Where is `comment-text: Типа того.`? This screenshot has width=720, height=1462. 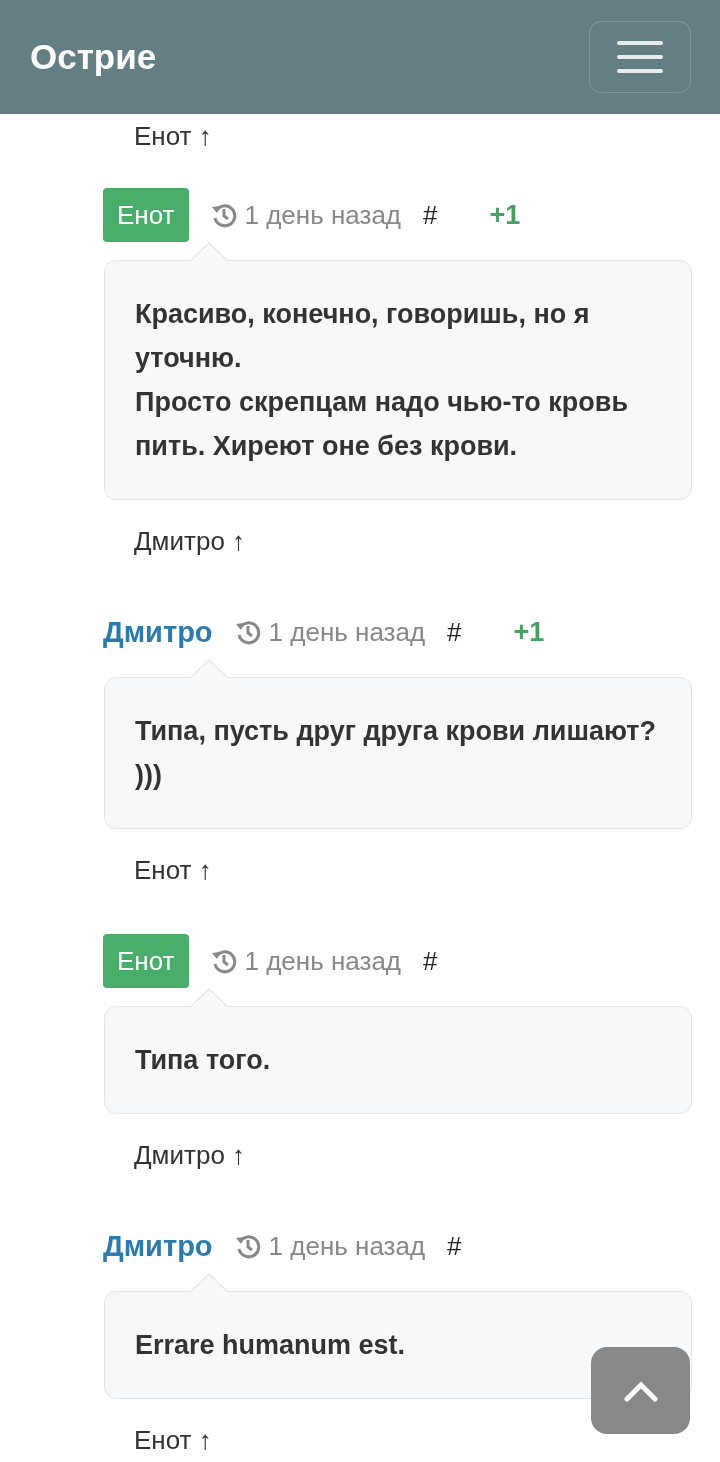
comment-text: Типа того. is located at coordinates (398, 1060).